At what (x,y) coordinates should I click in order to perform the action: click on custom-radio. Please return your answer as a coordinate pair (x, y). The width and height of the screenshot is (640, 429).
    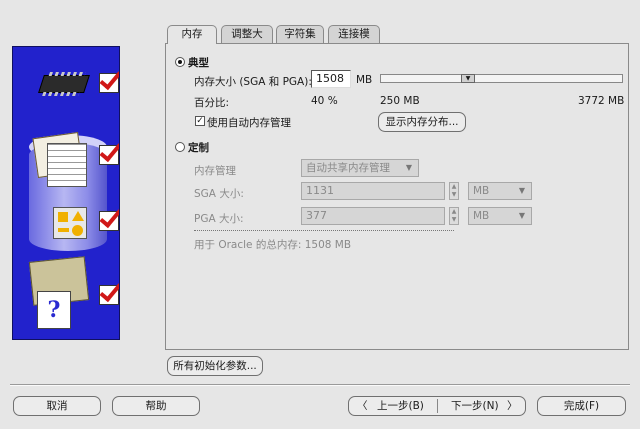
    Looking at the image, I should click on (180, 147).